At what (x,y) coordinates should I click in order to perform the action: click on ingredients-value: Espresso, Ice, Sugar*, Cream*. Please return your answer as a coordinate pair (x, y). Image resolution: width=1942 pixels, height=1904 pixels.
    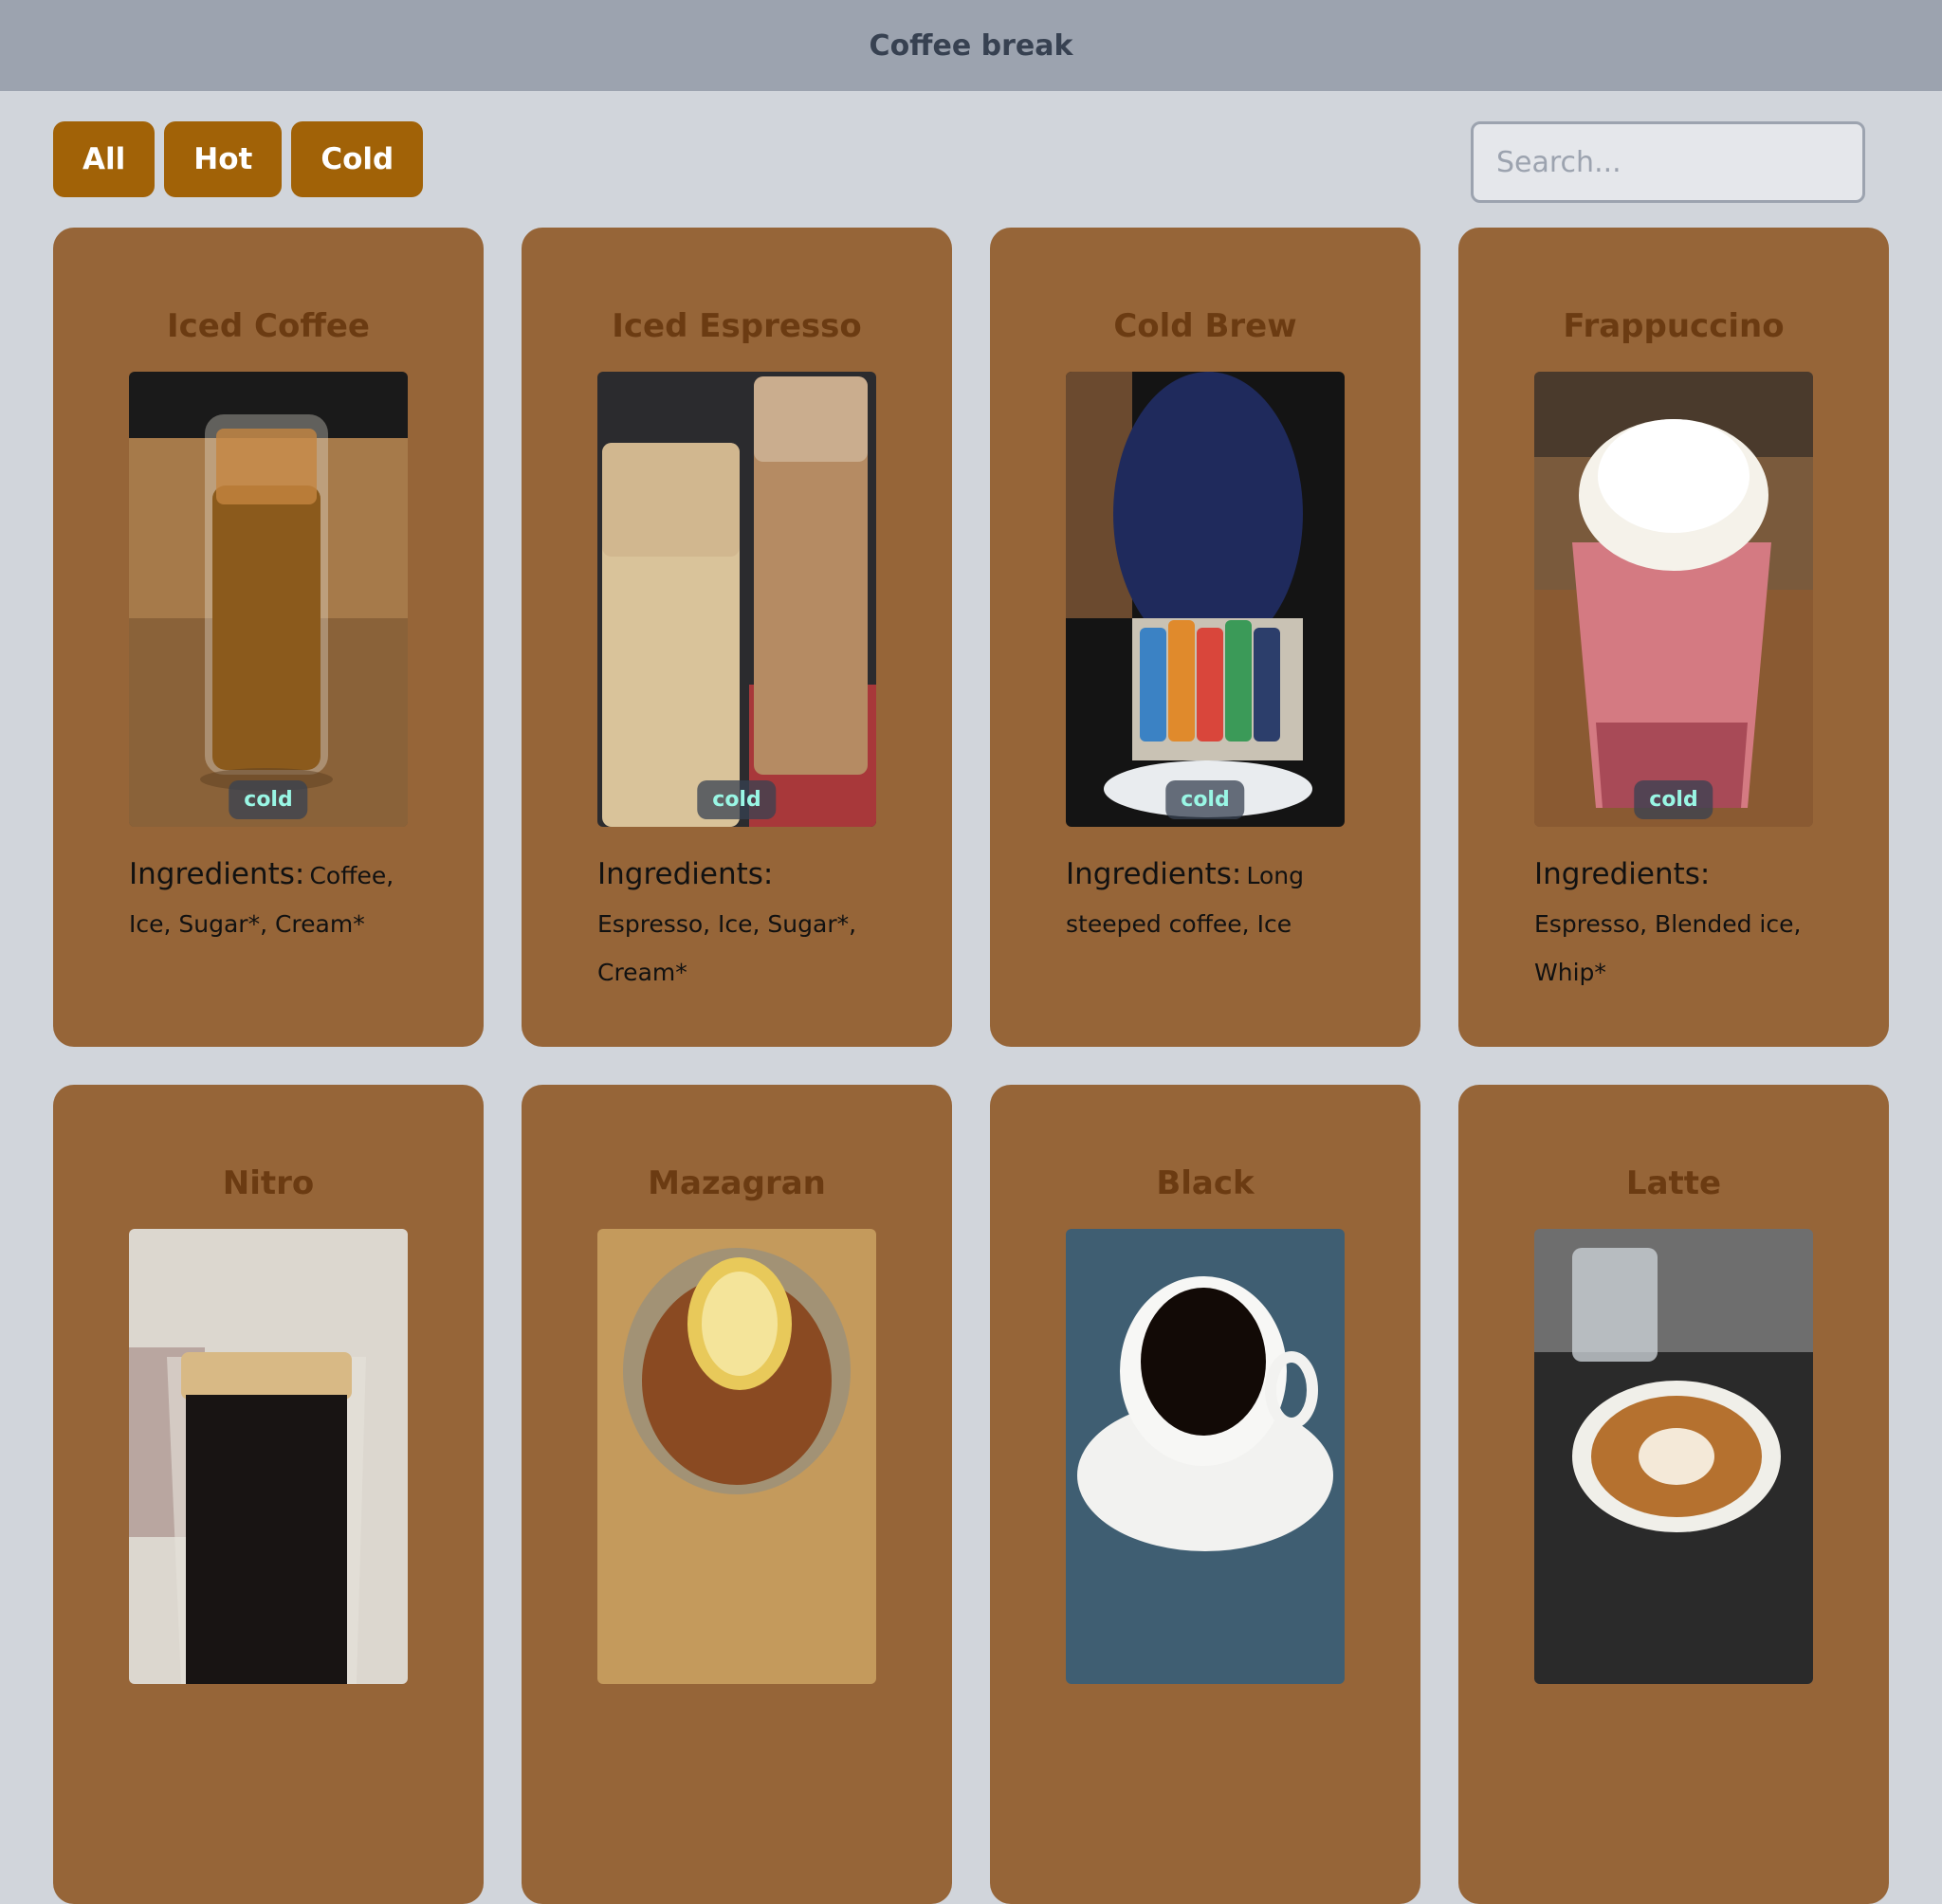
    Looking at the image, I should click on (727, 948).